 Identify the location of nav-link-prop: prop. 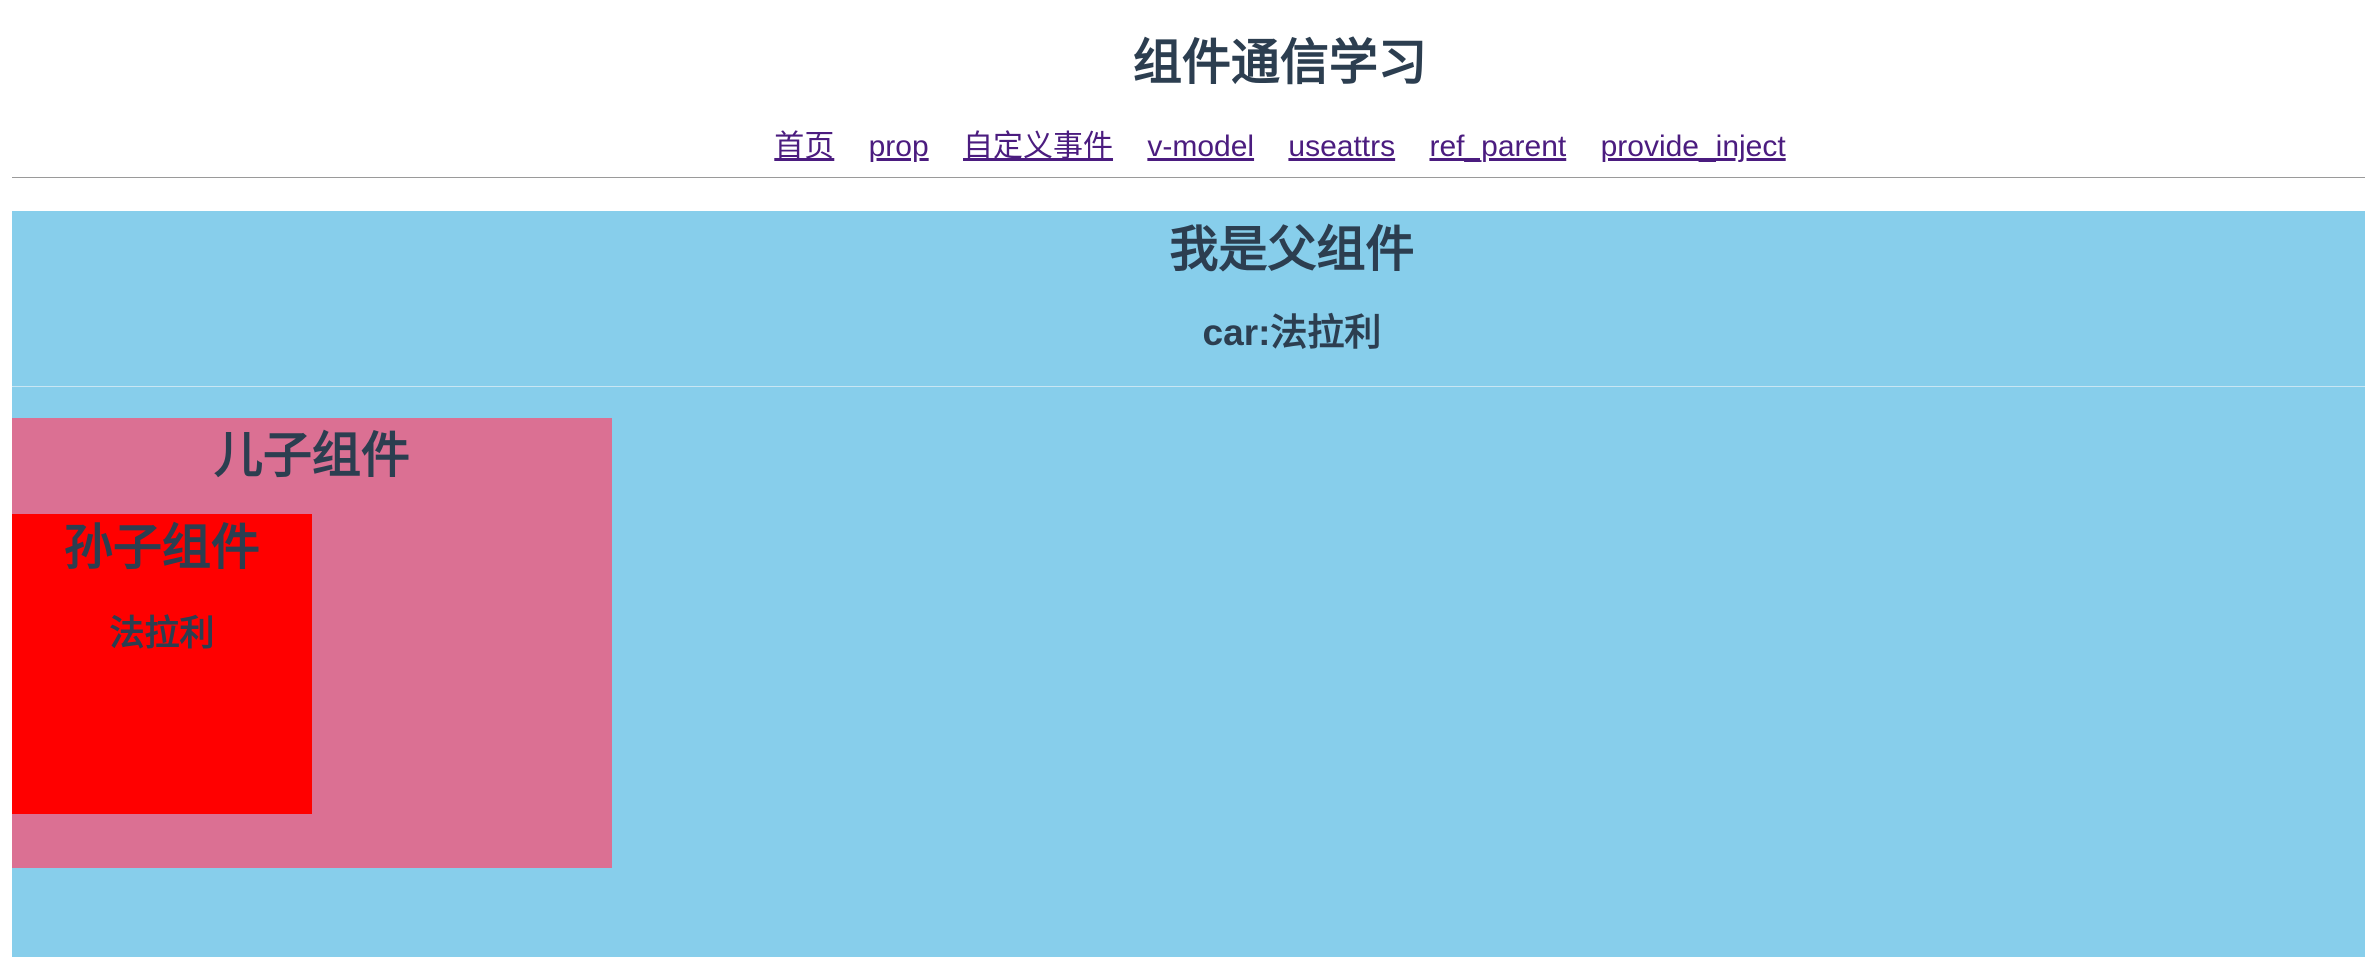
(899, 146).